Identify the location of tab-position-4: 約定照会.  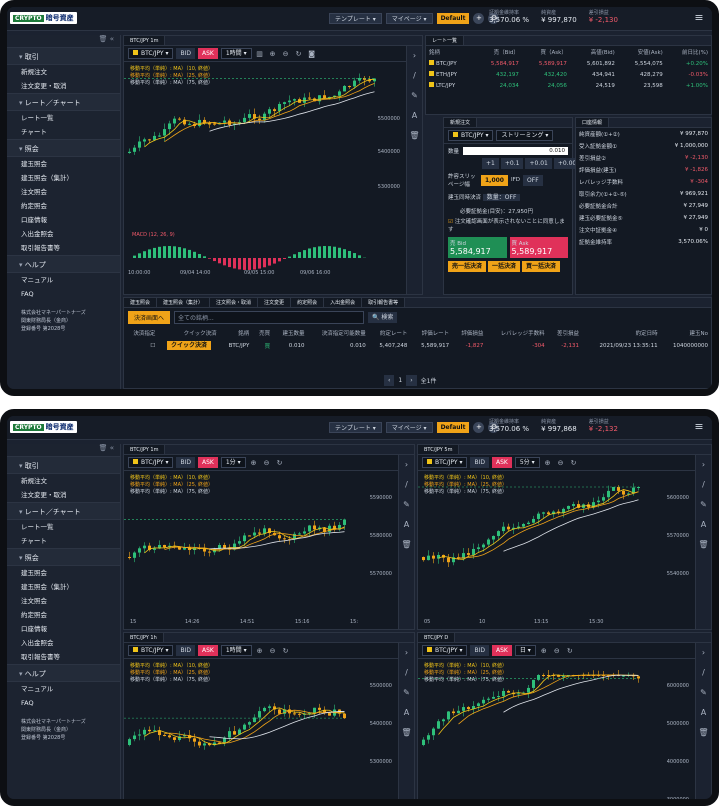
(308, 302).